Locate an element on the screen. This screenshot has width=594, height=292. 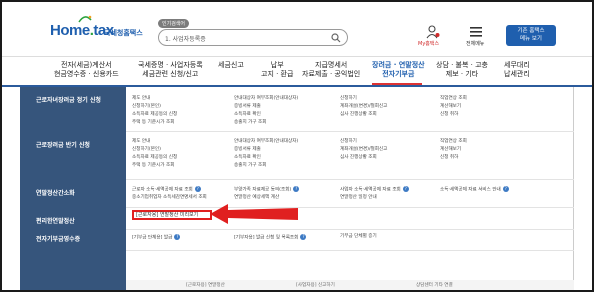
legacy-hometax-button: 기존 홈택스 메뉴 보기 is located at coordinates (531, 35).